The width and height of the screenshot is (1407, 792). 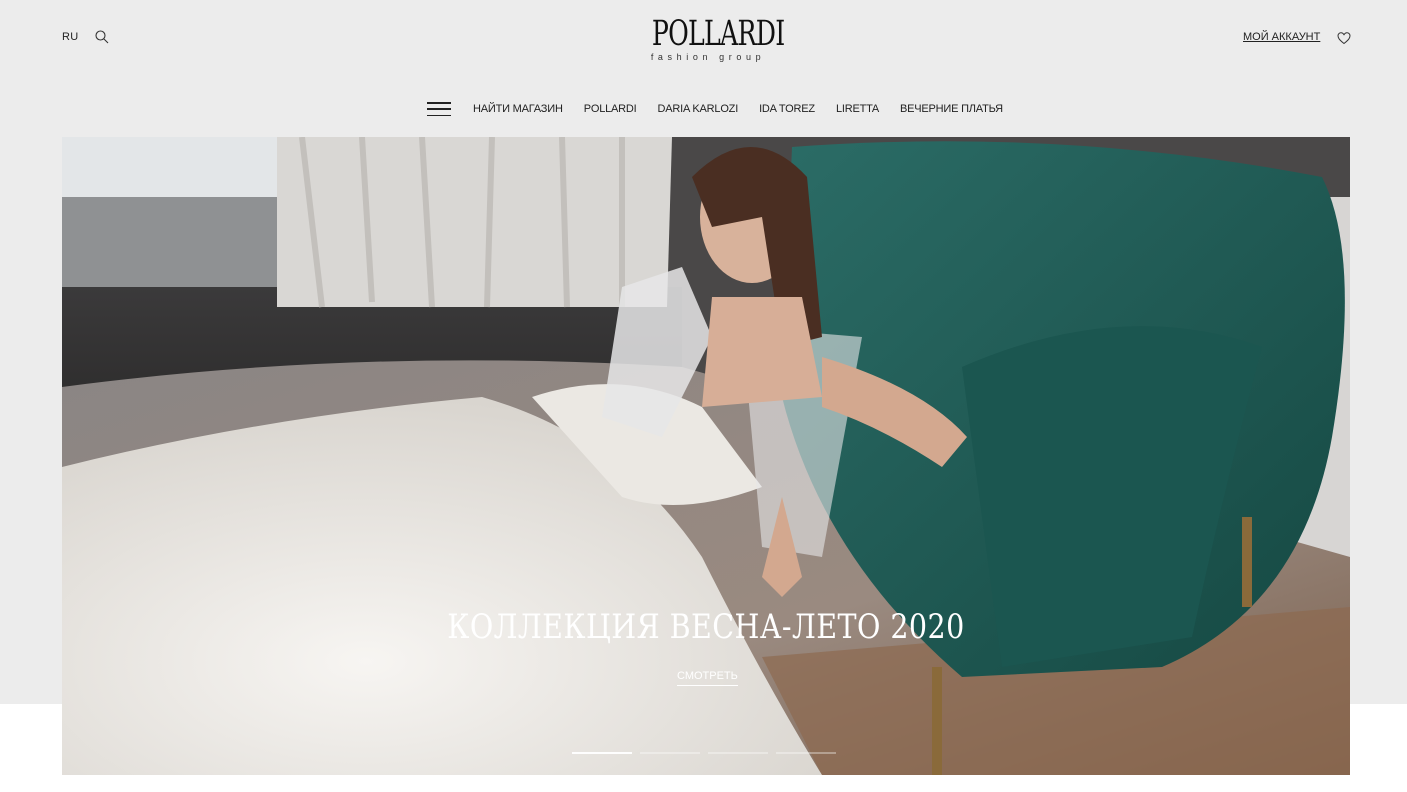 I want to click on heart-icon, so click(x=1344, y=38).